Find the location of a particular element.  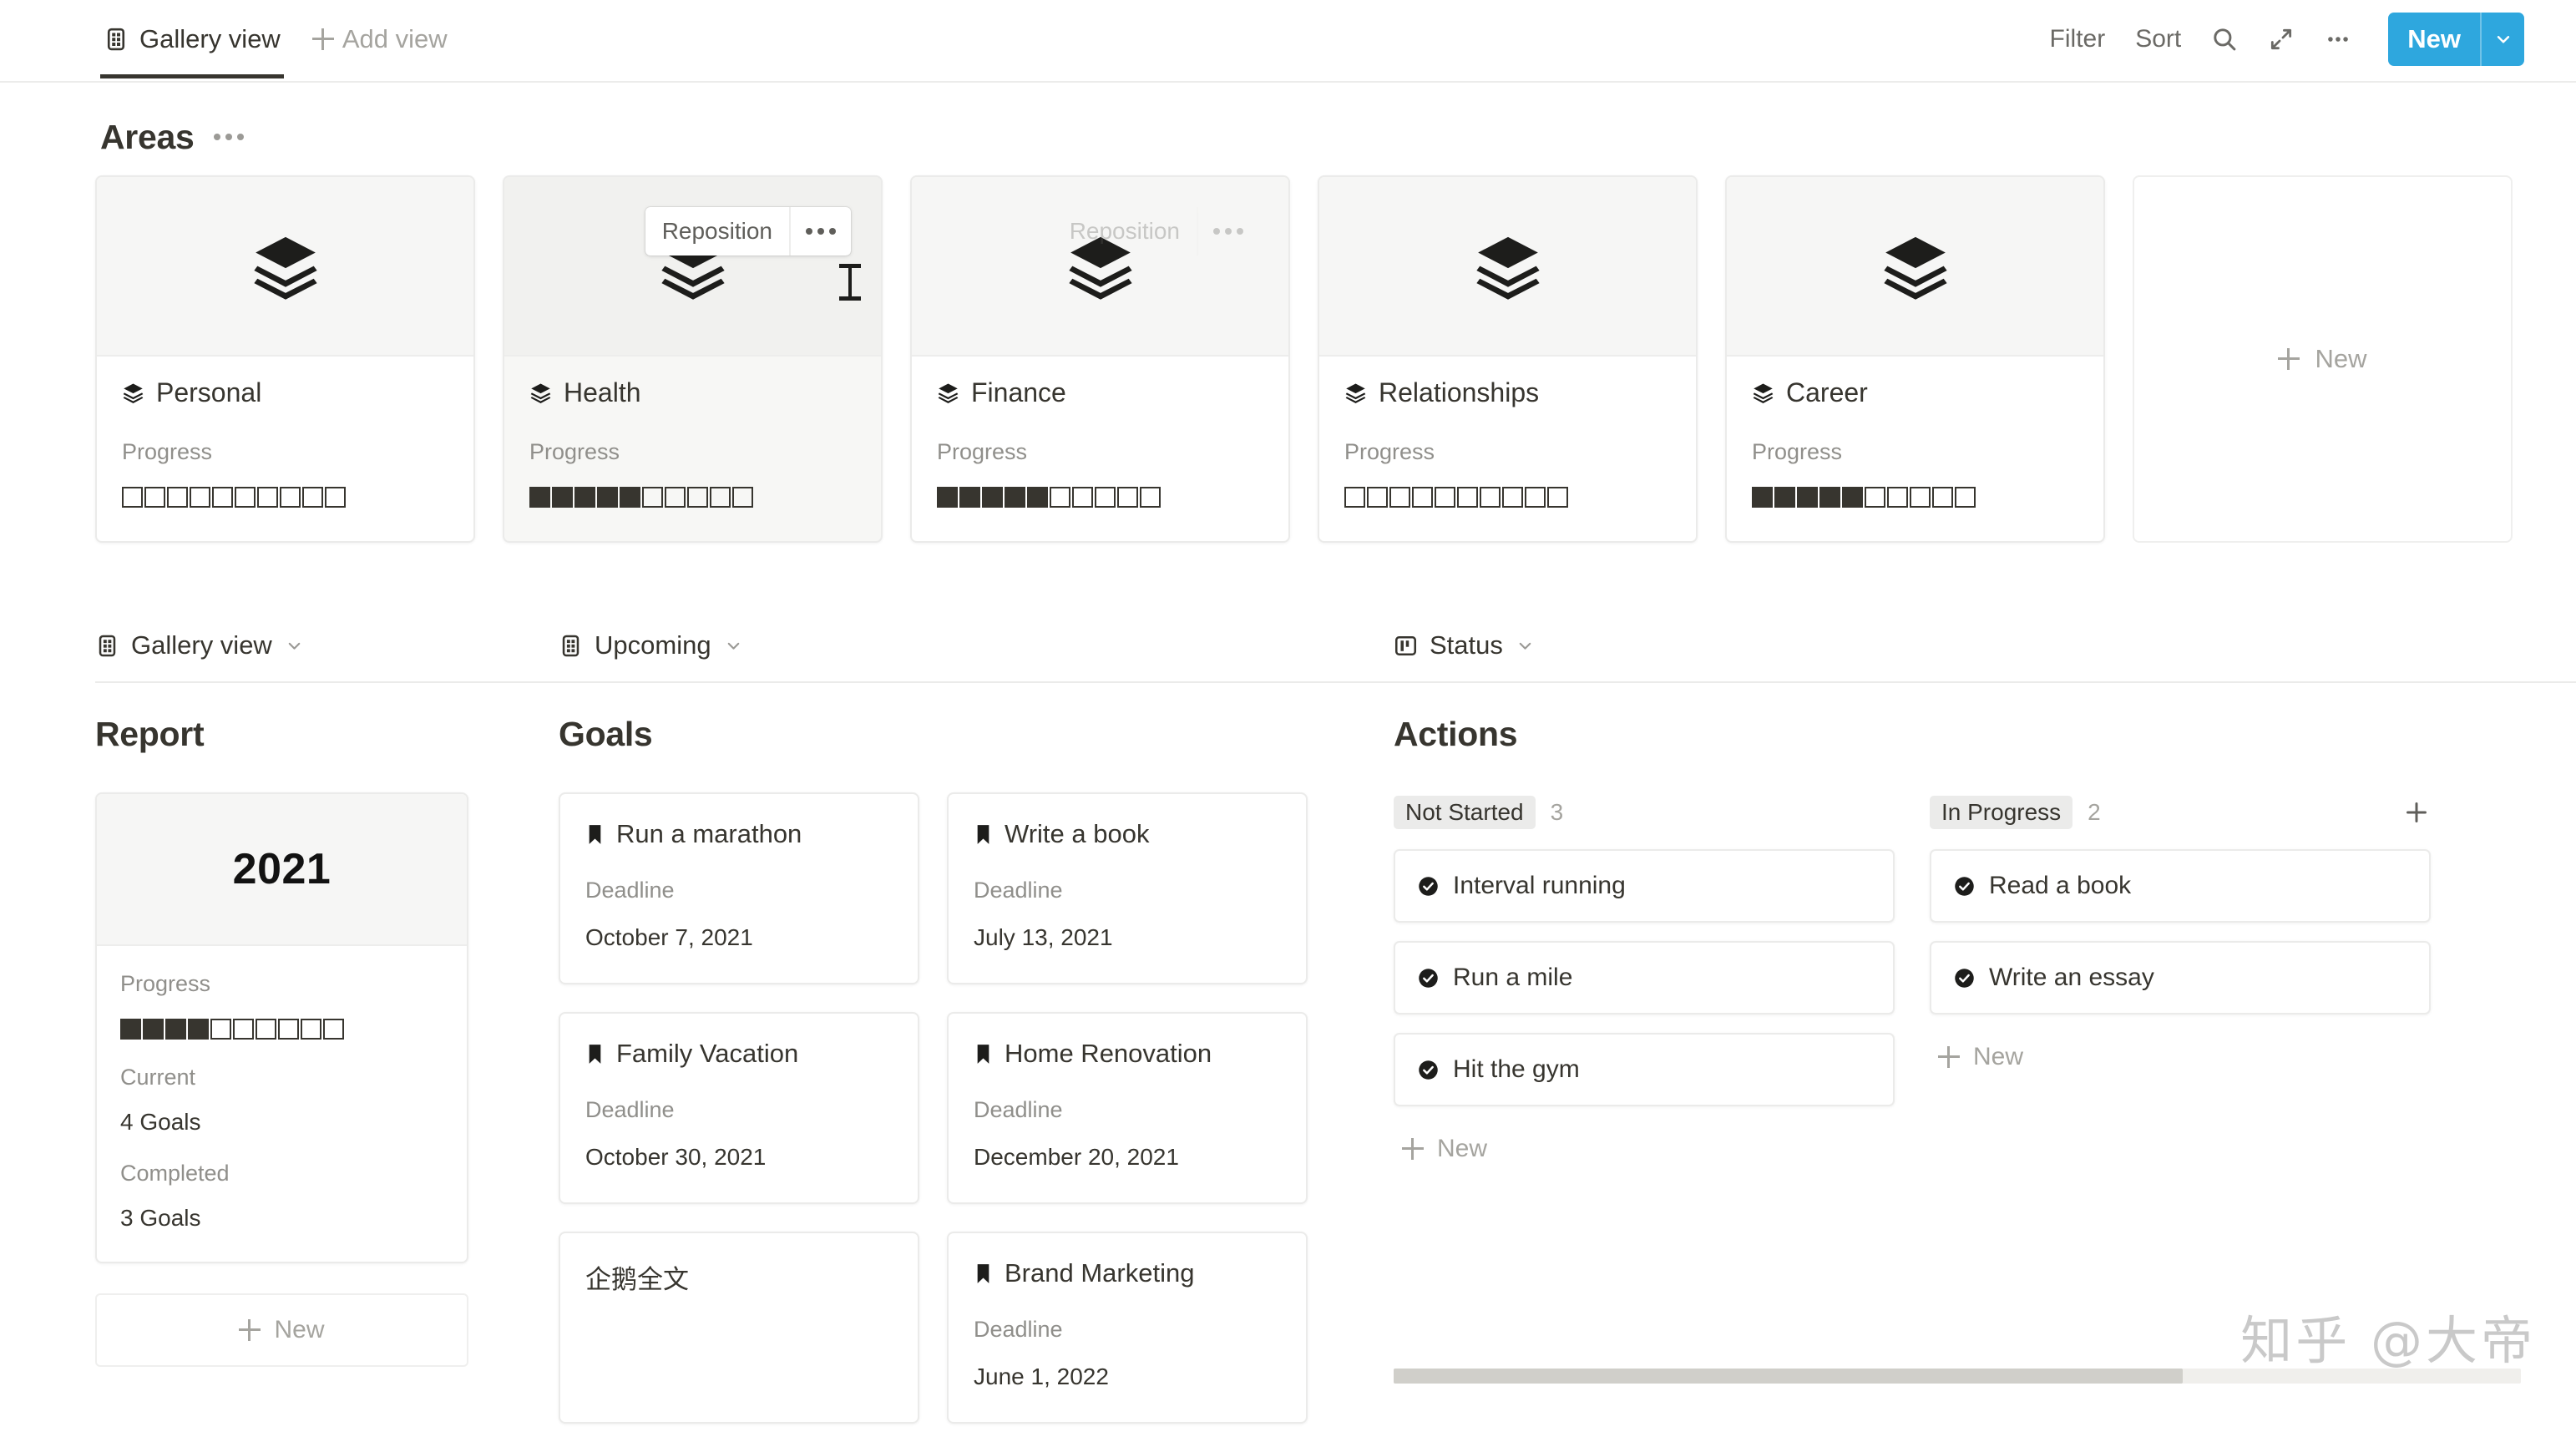

deadline-label: Deadline is located at coordinates (1019, 890).